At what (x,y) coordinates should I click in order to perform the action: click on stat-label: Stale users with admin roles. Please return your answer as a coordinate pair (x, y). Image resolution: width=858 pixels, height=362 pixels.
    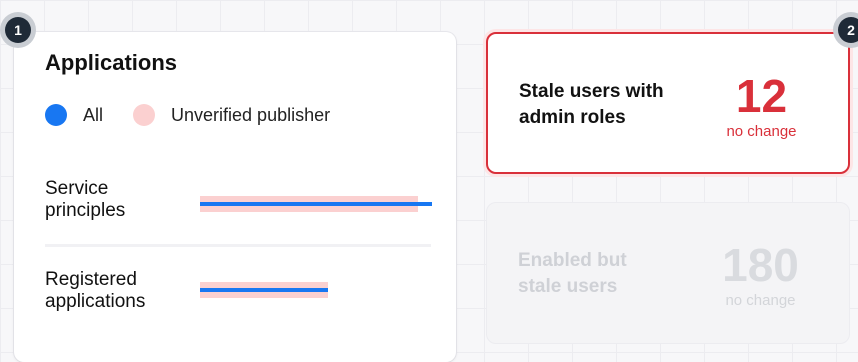
    Looking at the image, I should click on (614, 105).